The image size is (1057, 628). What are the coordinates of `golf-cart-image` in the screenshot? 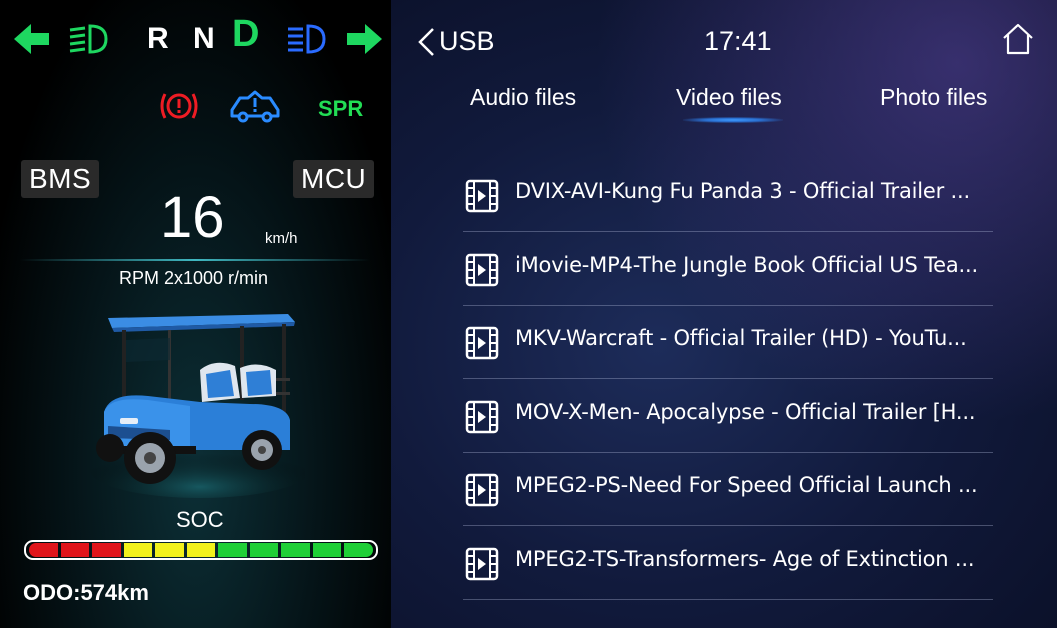 It's located at (197, 406).